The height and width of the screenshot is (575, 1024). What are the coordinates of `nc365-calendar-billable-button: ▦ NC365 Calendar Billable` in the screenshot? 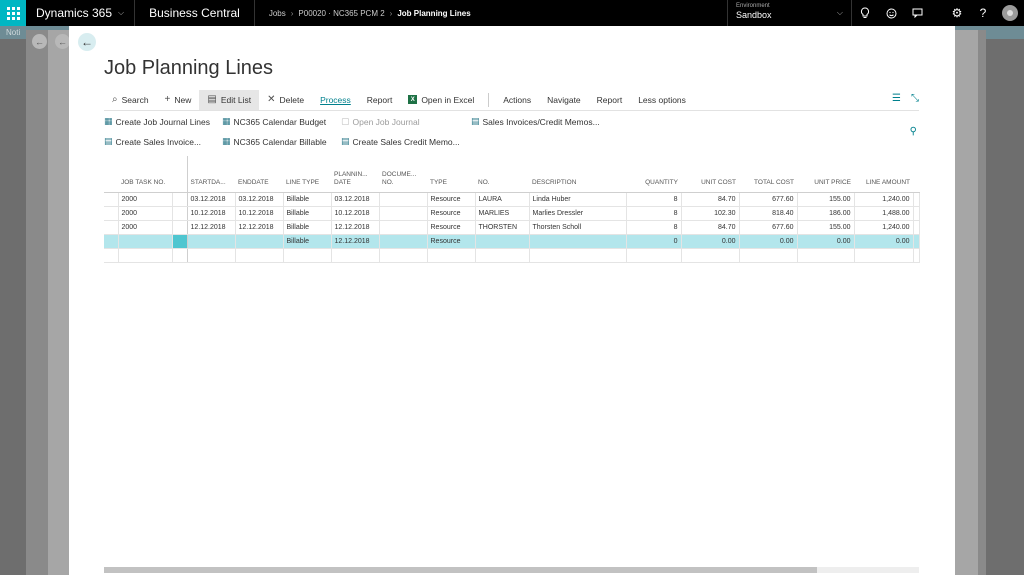 It's located at (274, 141).